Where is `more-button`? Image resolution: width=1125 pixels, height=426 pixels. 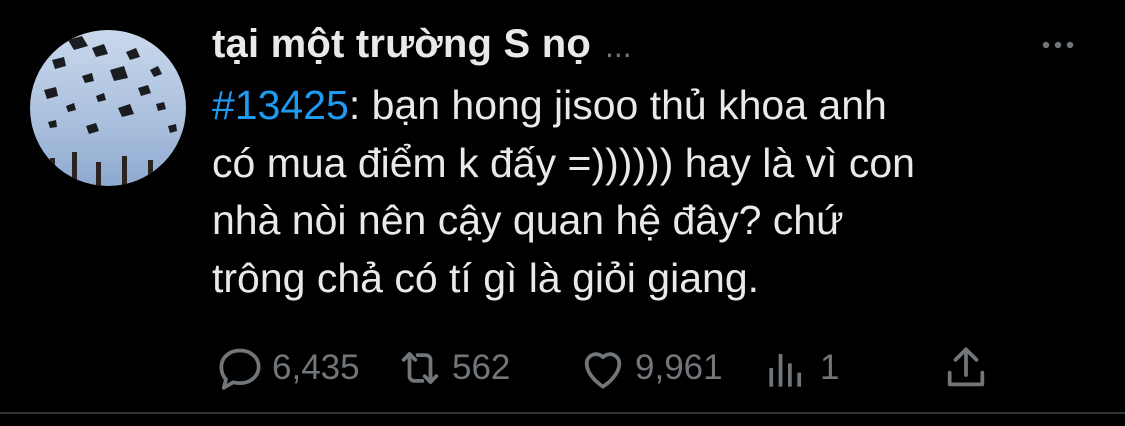 more-button is located at coordinates (1058, 45).